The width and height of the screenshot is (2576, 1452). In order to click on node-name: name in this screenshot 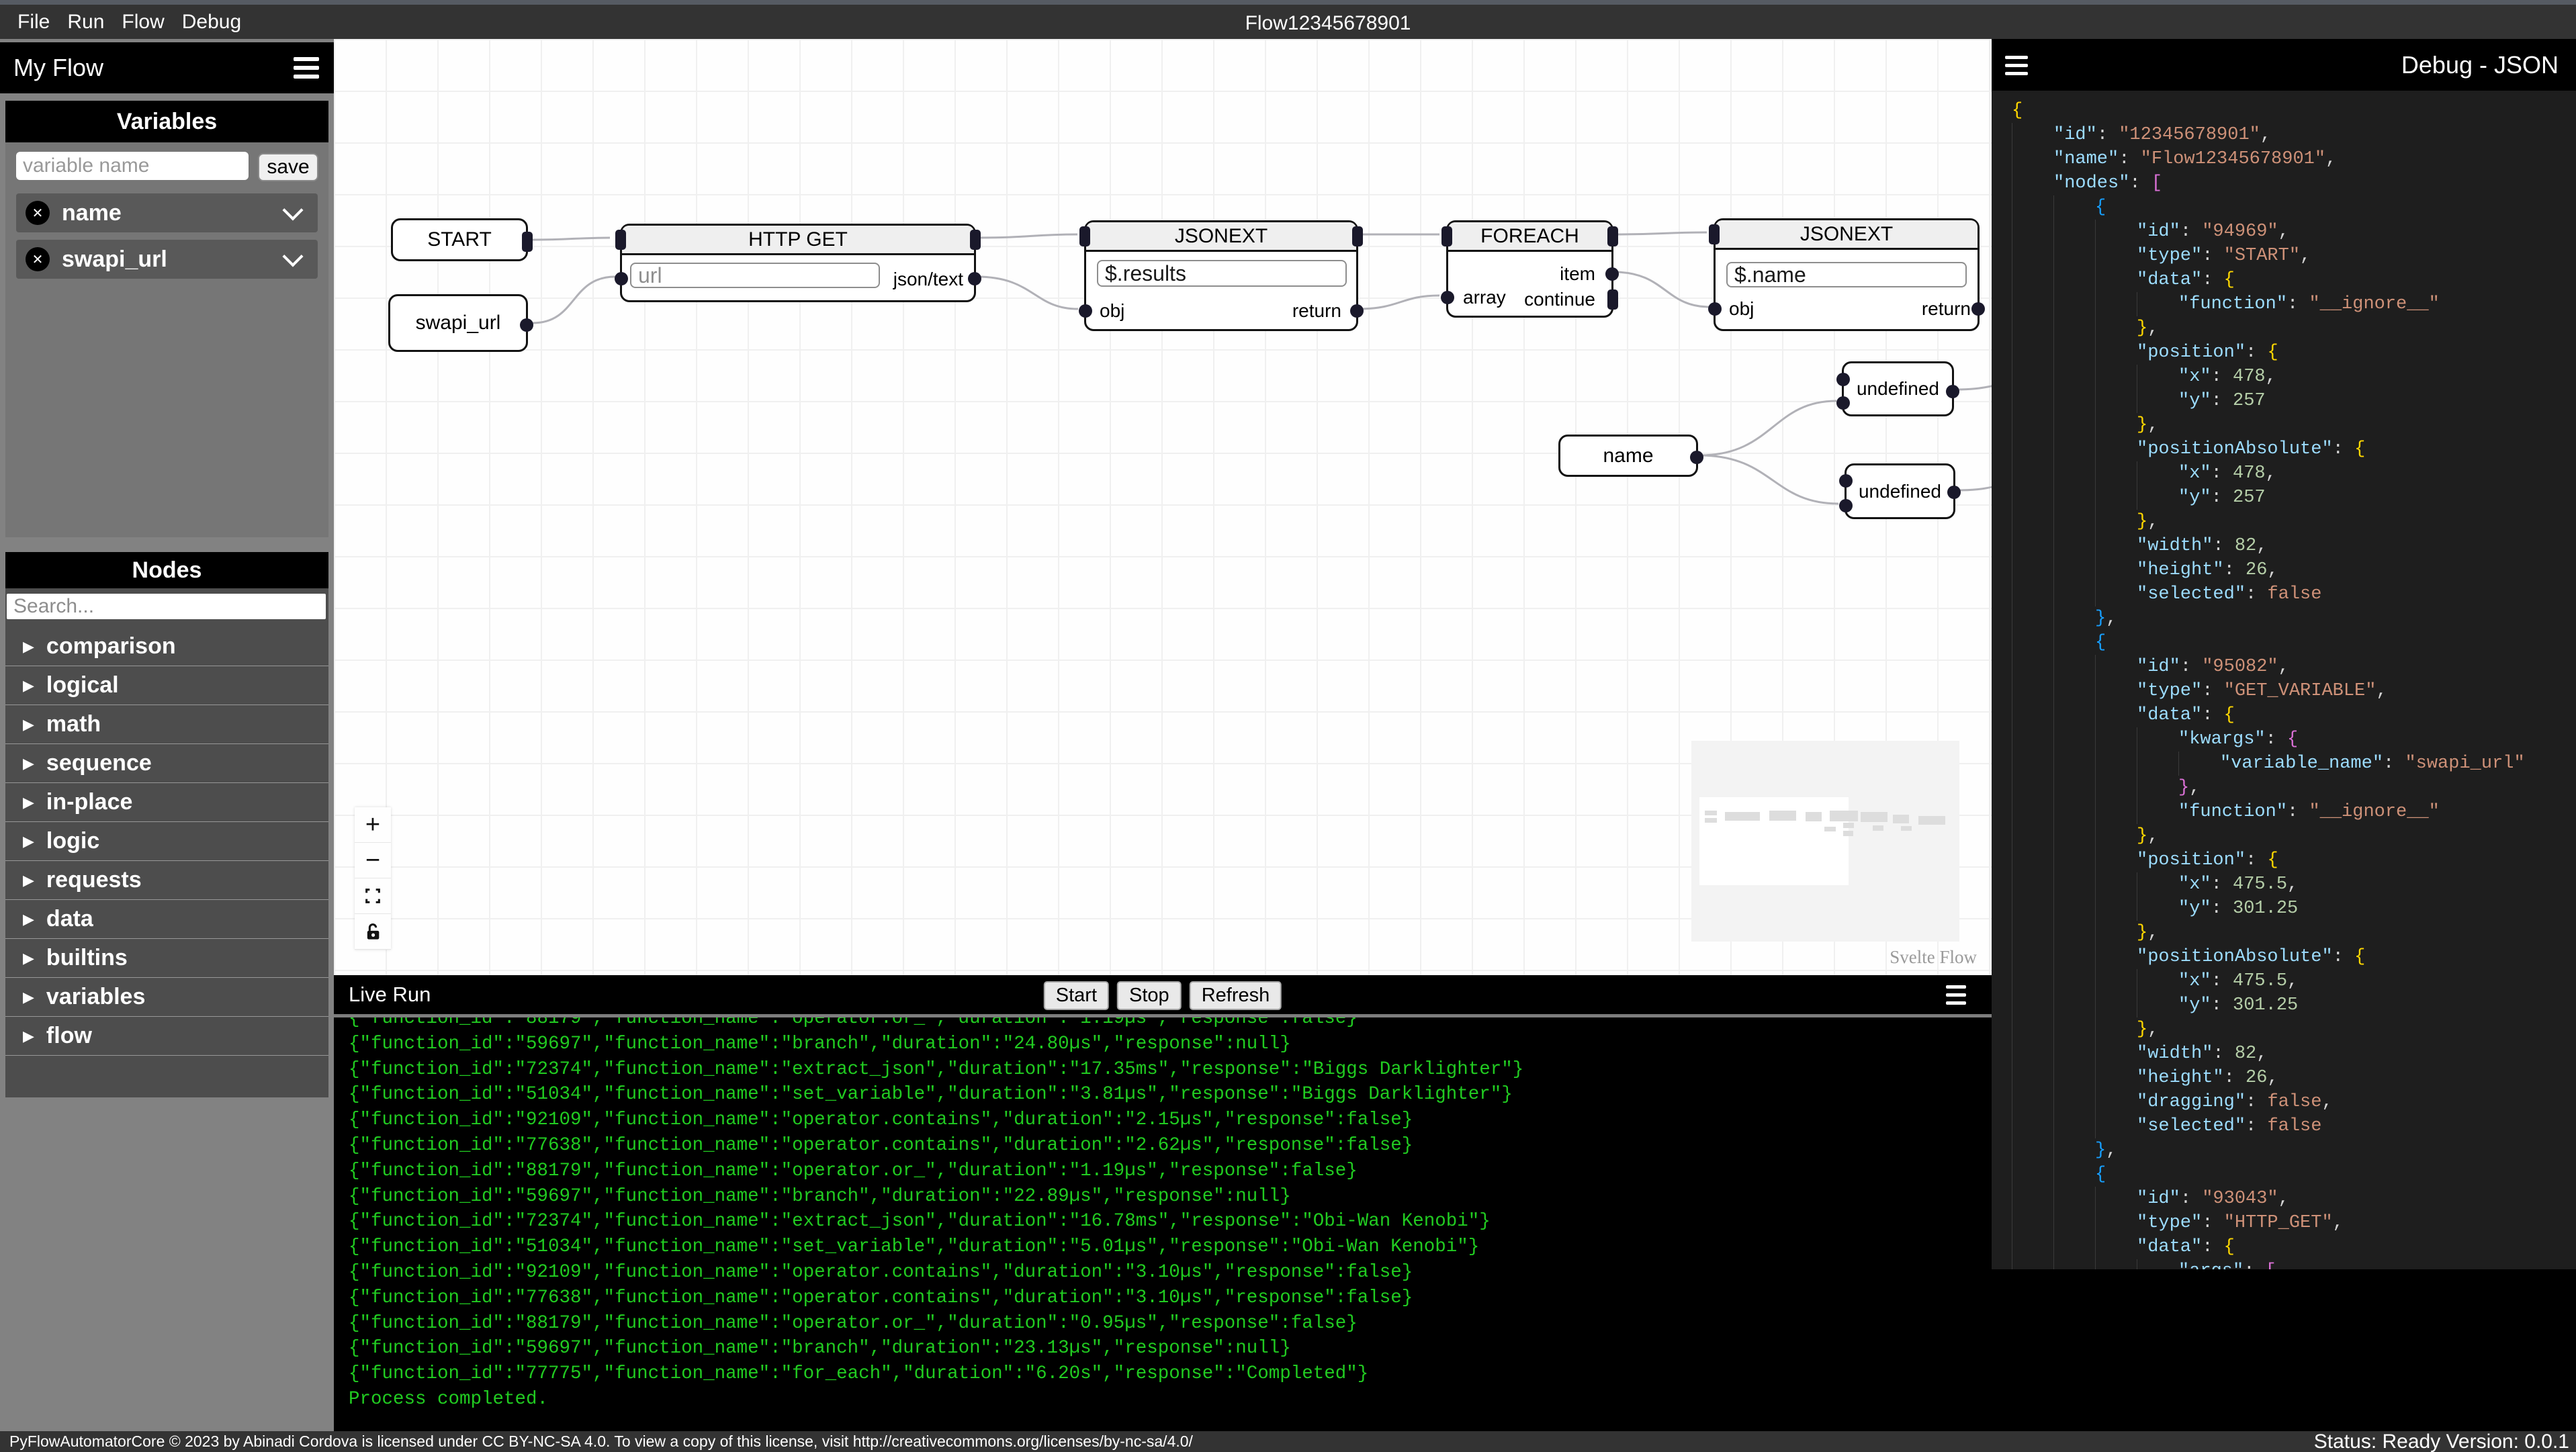, I will do `click(1631, 456)`.